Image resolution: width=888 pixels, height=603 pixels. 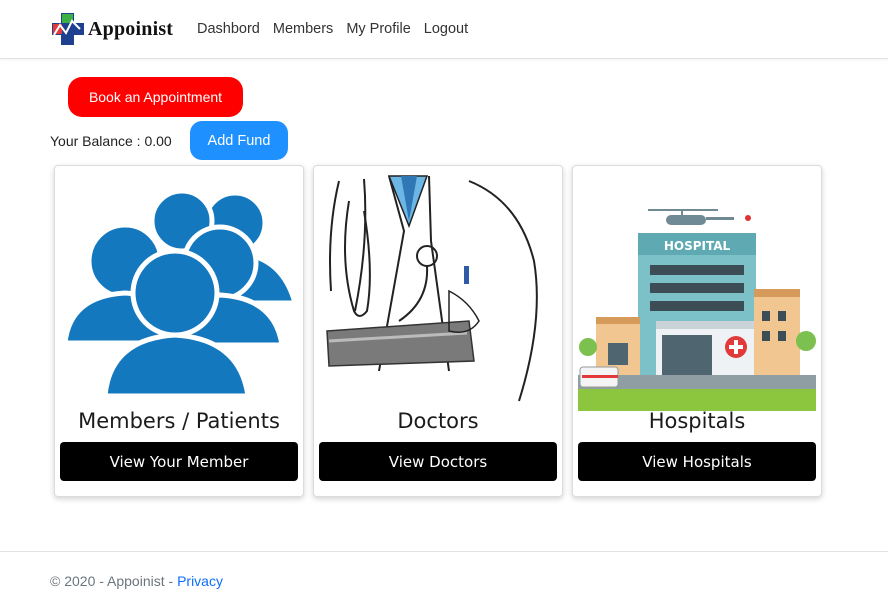 What do you see at coordinates (438, 461) in the screenshot?
I see `view-doctors-button: View Doctors` at bounding box center [438, 461].